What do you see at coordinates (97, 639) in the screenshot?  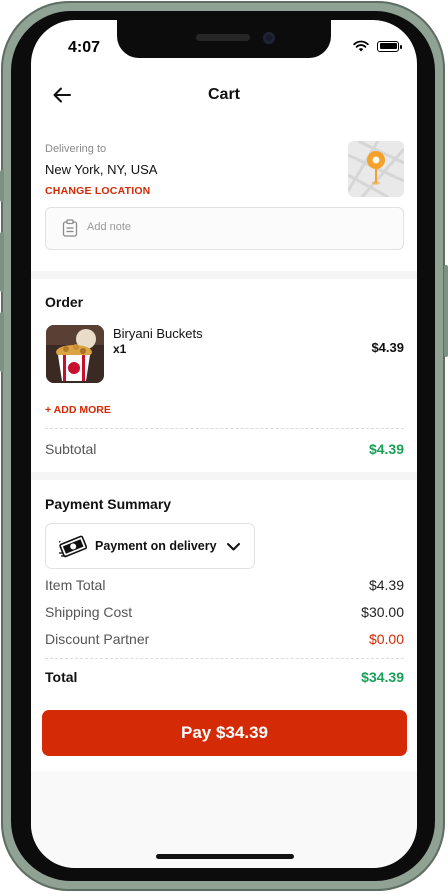 I see `discount-partner-label: Discount Partner` at bounding box center [97, 639].